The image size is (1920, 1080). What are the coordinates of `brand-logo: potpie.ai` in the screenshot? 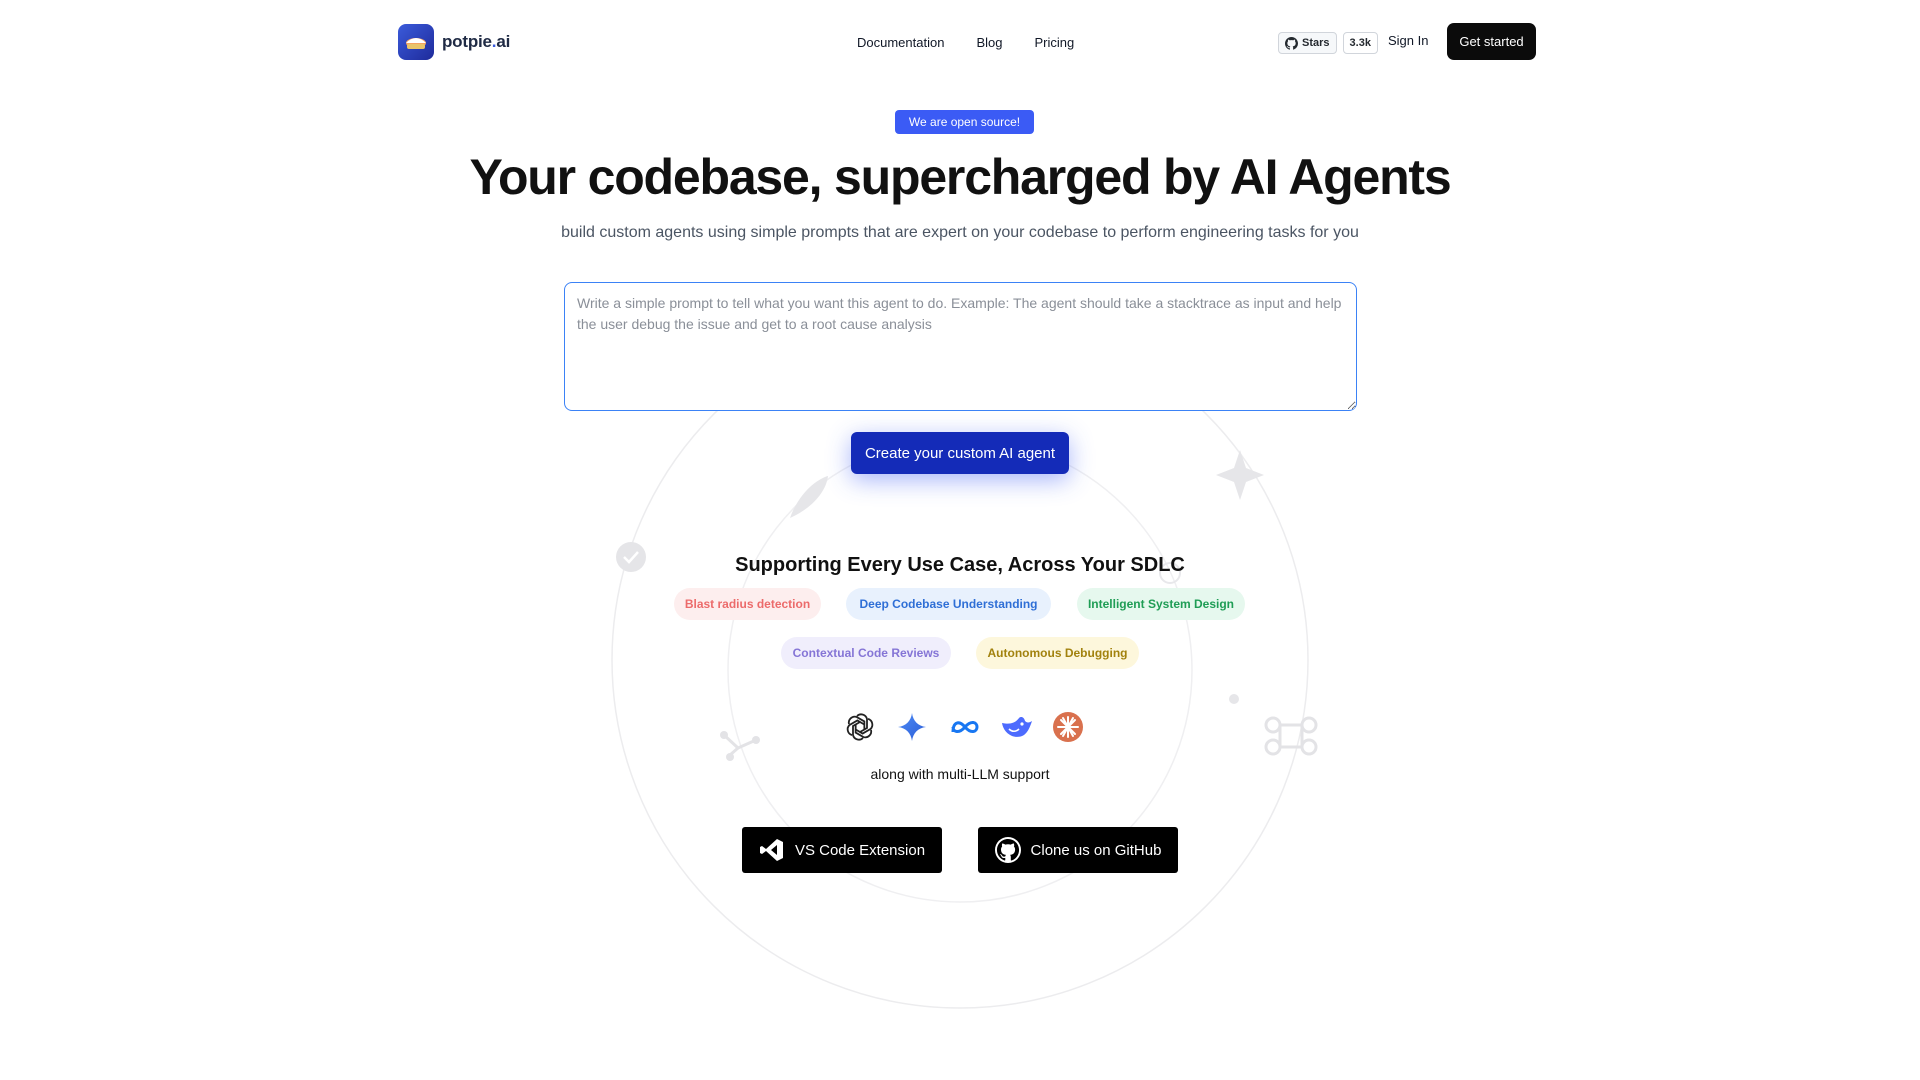 It's located at (454, 42).